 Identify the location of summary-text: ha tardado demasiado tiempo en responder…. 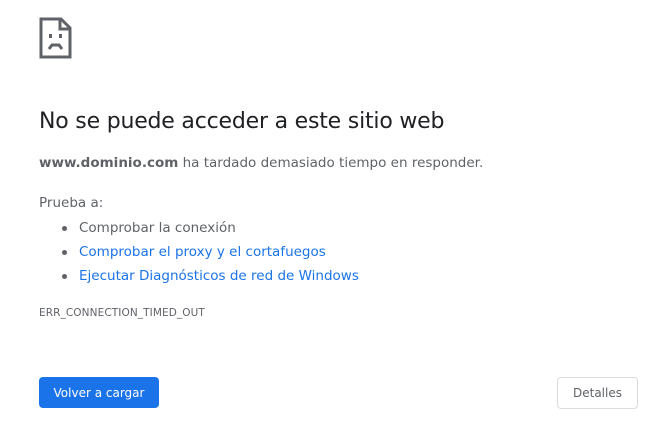
(331, 163).